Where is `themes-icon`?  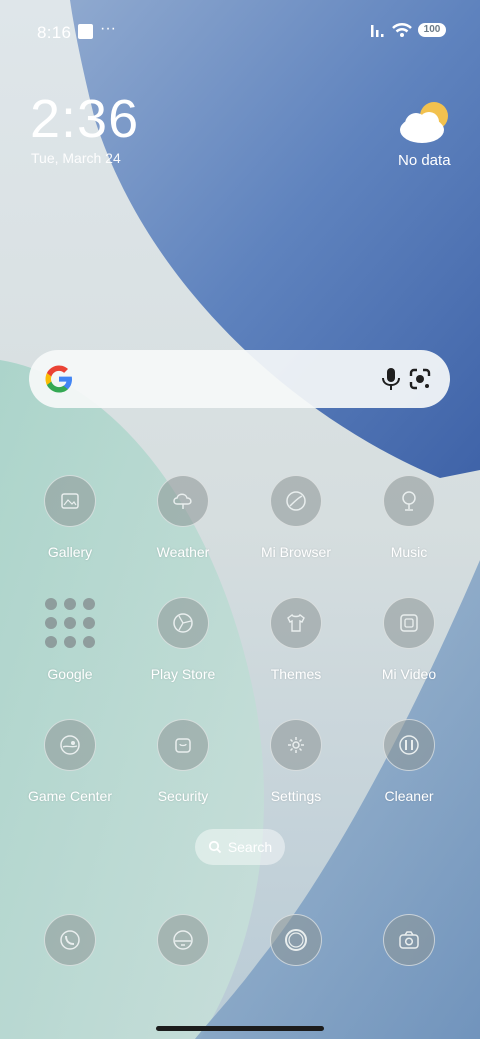
themes-icon is located at coordinates (296, 623).